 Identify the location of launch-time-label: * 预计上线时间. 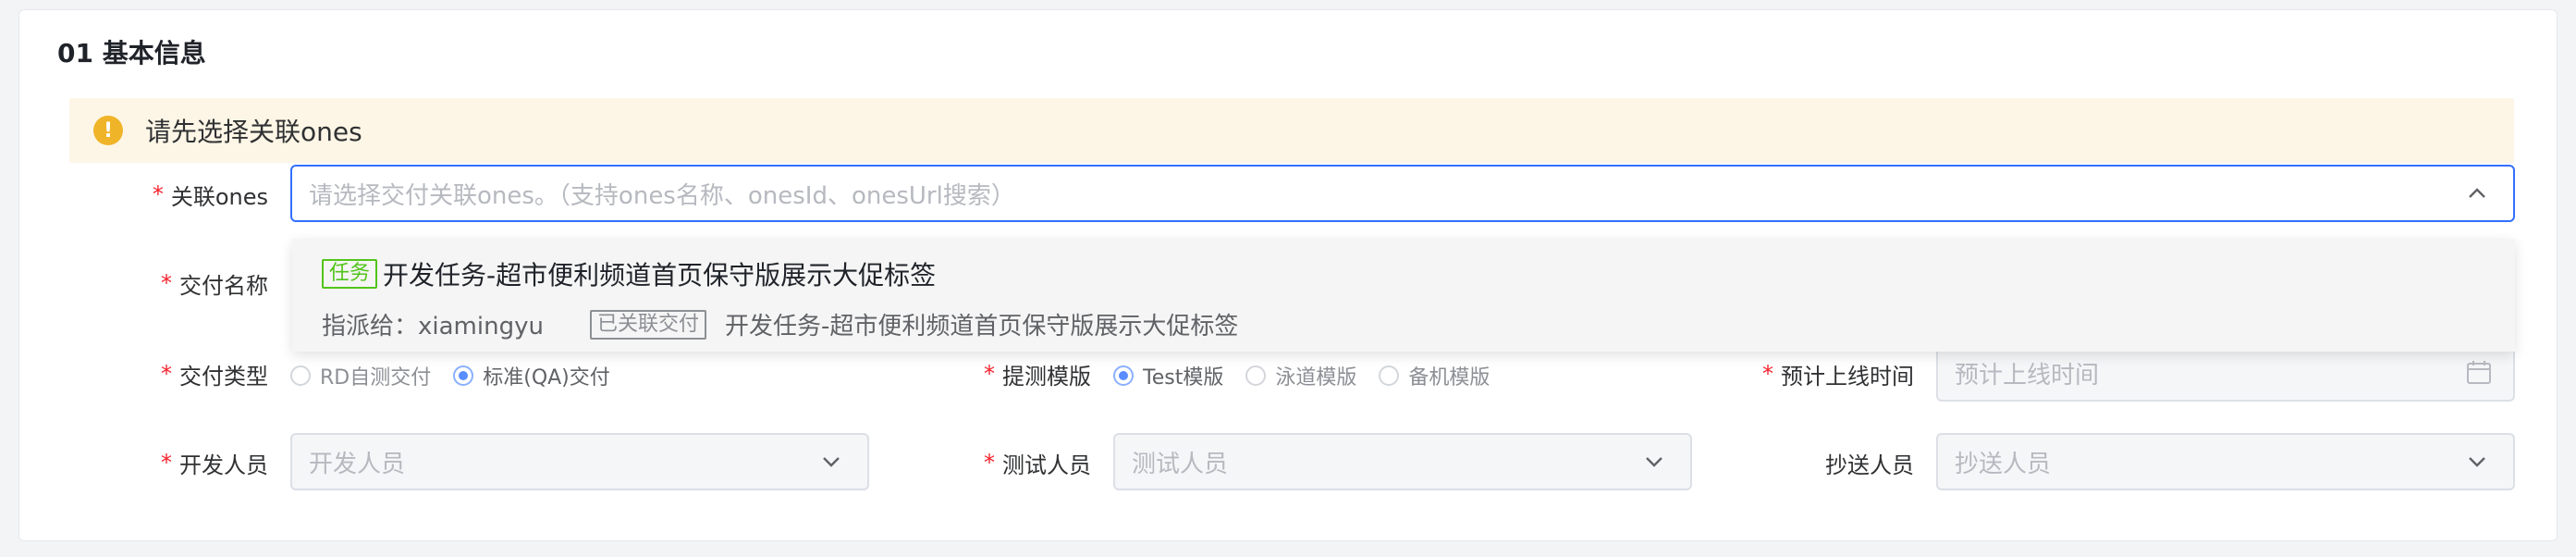
(1817, 373).